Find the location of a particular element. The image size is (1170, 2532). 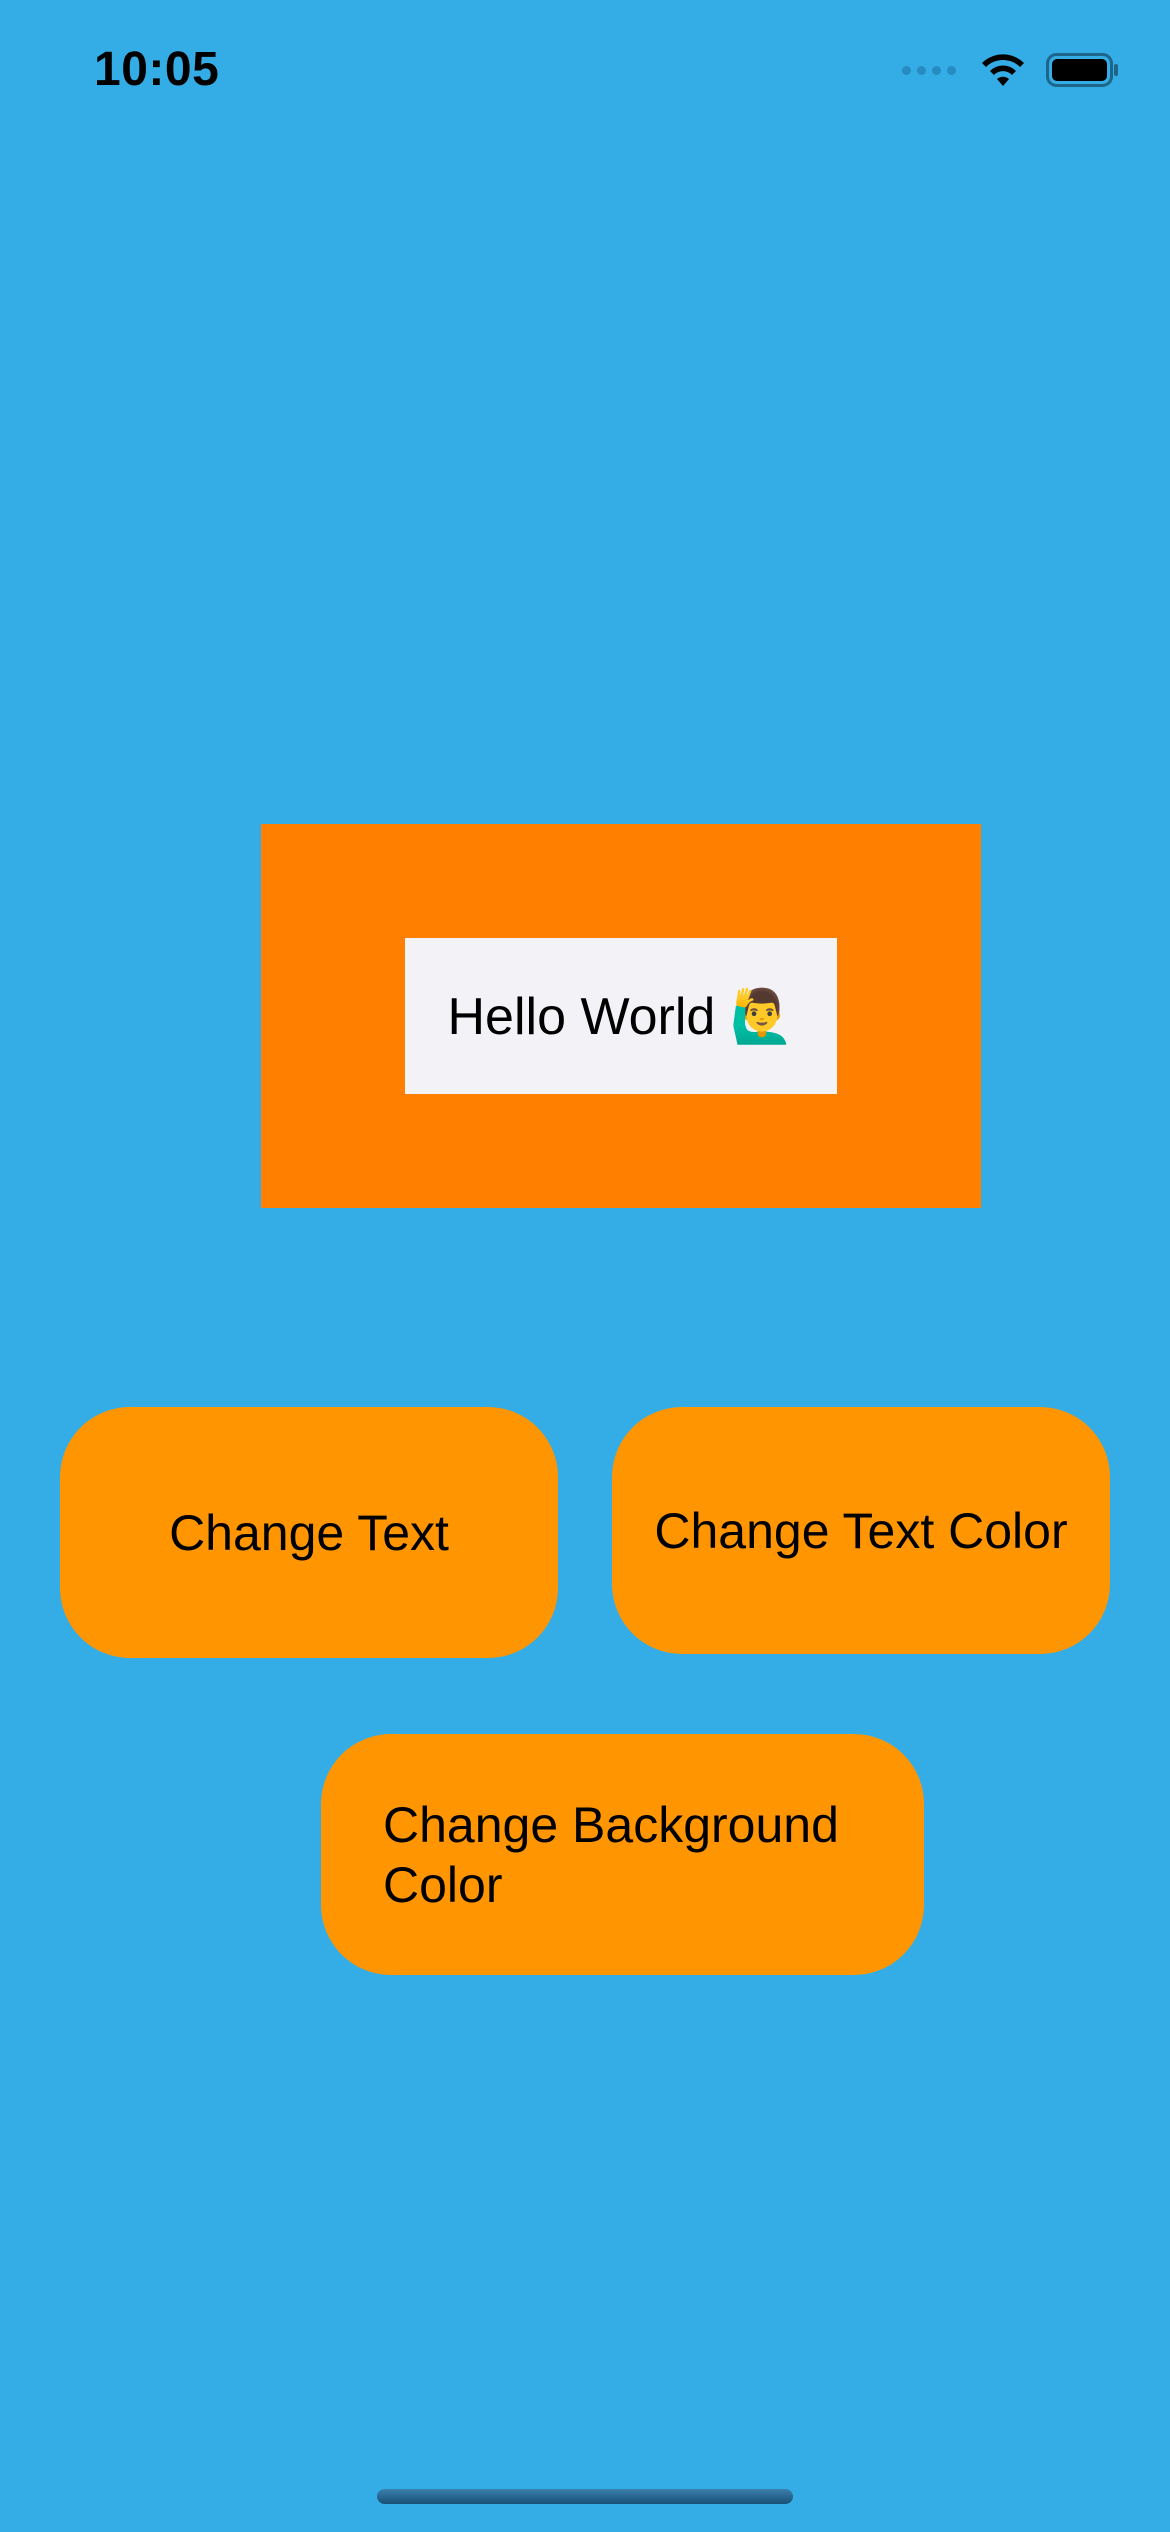

change-text-color-button-label: Change Text Color is located at coordinates (861, 1530).